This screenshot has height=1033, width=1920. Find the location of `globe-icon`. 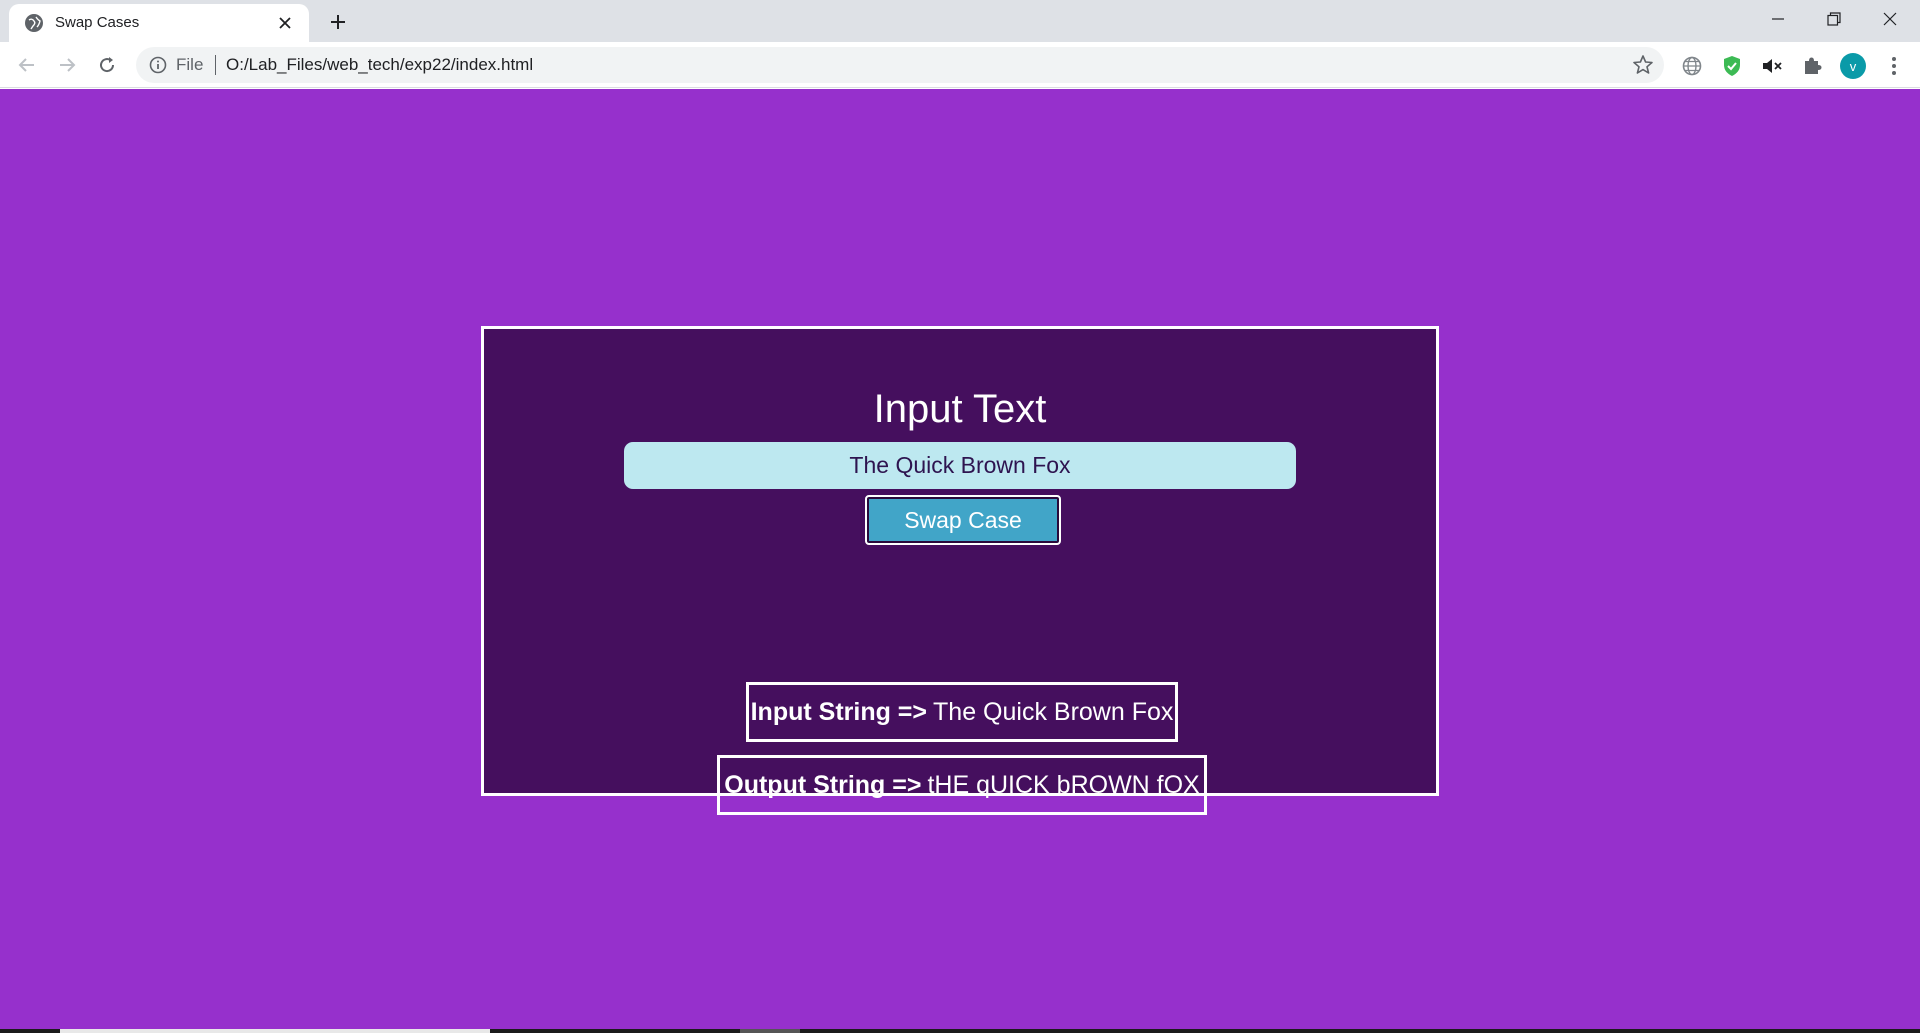

globe-icon is located at coordinates (34, 23).